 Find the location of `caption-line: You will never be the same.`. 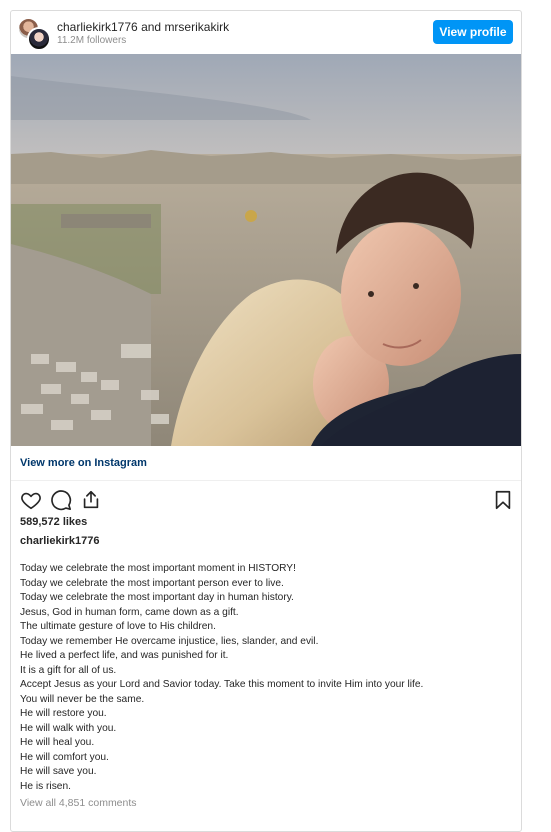

caption-line: You will never be the same. is located at coordinates (82, 699).